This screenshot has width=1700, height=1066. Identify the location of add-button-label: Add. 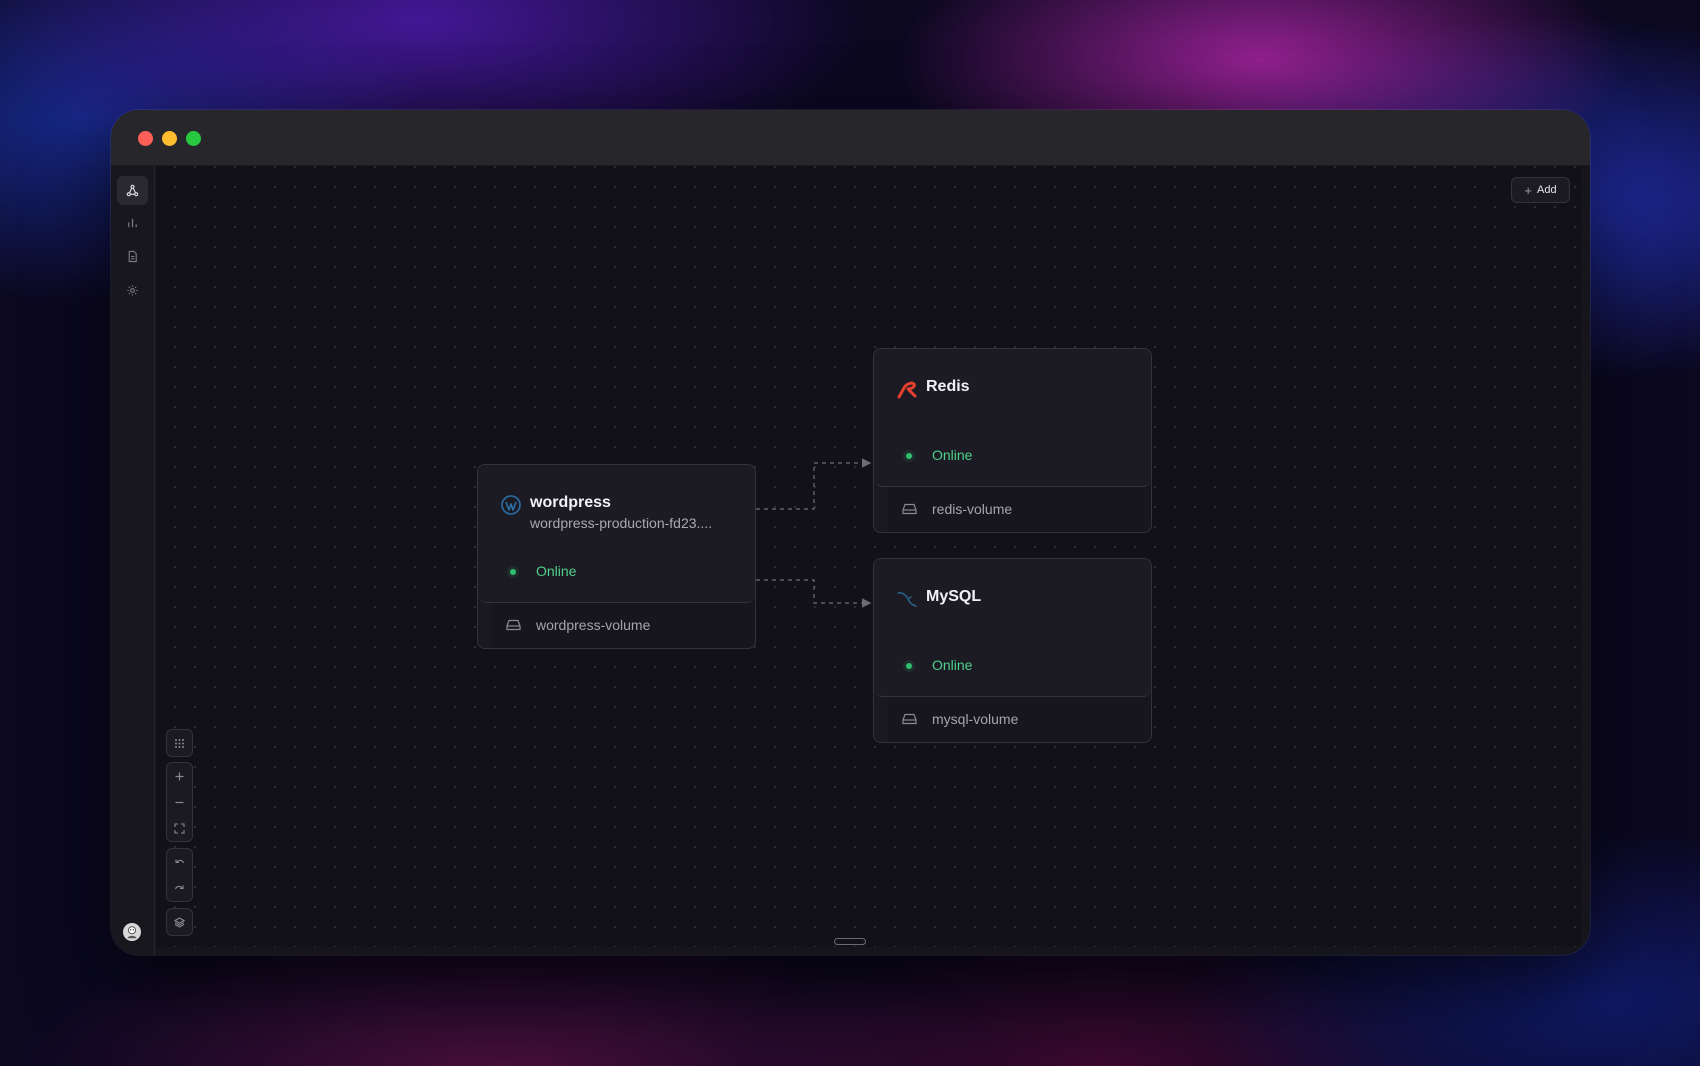
(1547, 190).